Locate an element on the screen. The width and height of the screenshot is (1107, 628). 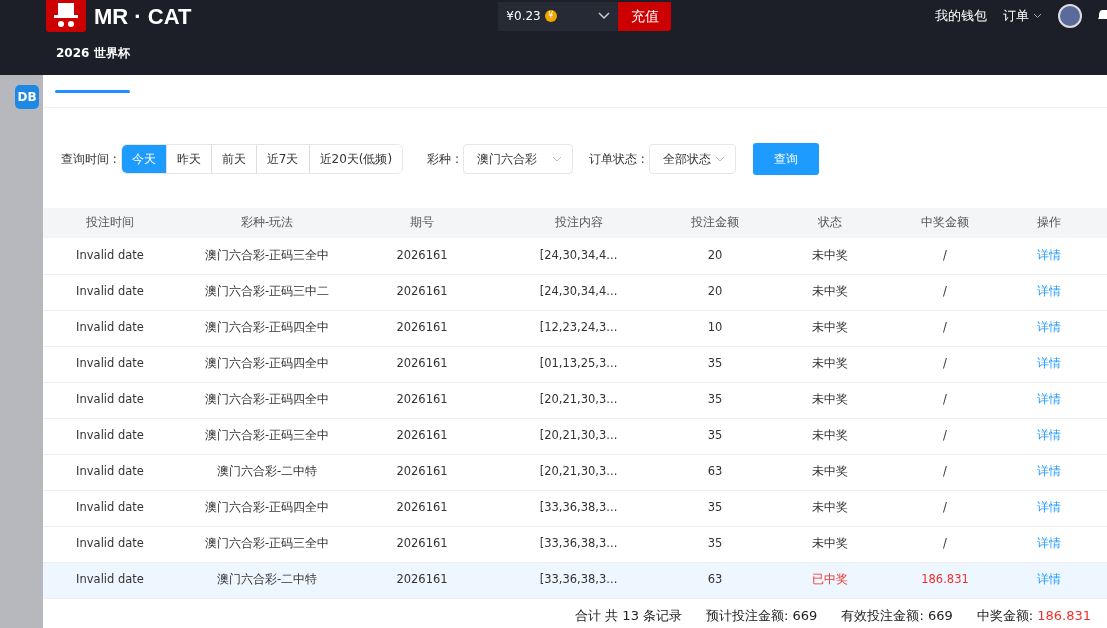
table-row: Invalid date 澳门六合彩-正码四全中 2026161 [33,36,38,3... 35 未中奖 / 详情 is located at coordinates (575, 508).